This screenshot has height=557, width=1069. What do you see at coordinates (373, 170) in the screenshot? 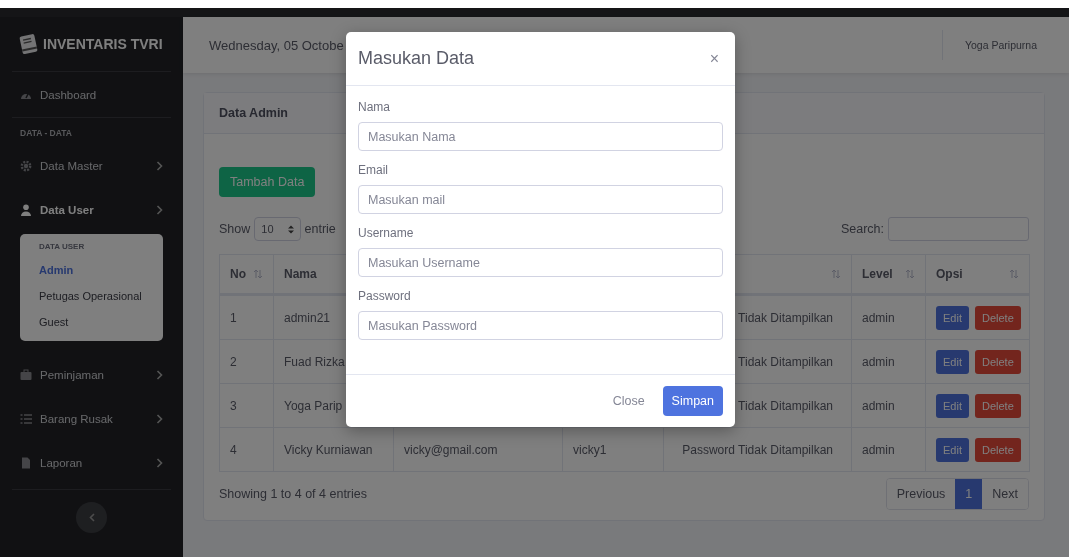
I see `field-label: Email` at bounding box center [373, 170].